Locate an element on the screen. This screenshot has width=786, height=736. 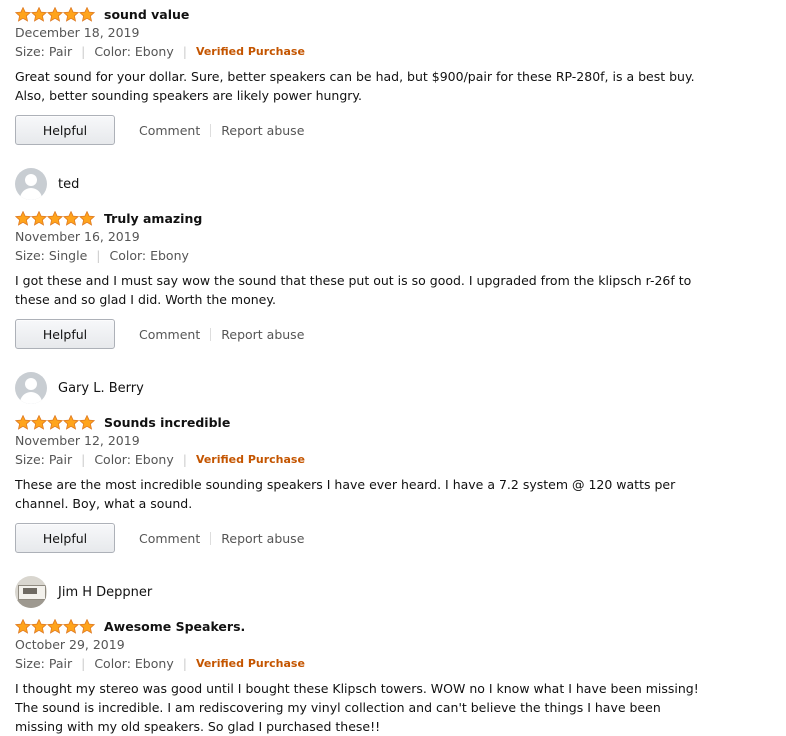
review-date: December 18, 2019 is located at coordinates (77, 32).